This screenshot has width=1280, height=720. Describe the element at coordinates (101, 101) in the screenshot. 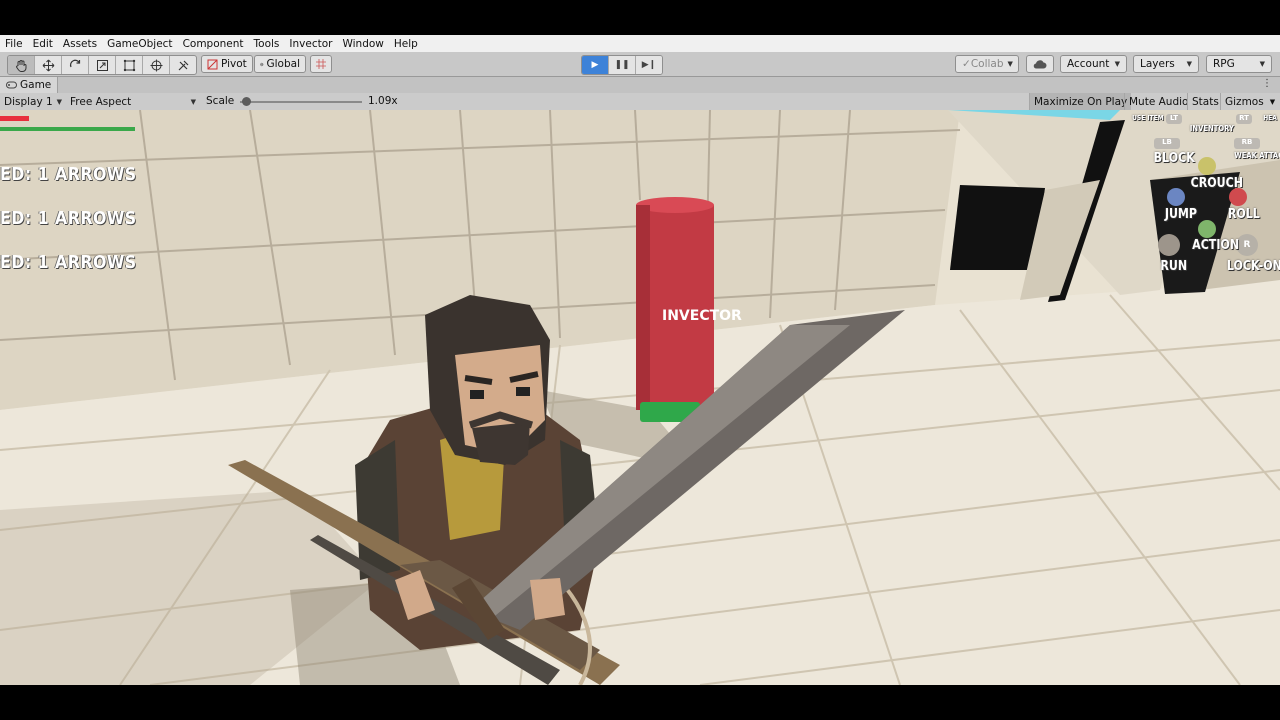

I see `aspect-label: Free Aspect` at that location.